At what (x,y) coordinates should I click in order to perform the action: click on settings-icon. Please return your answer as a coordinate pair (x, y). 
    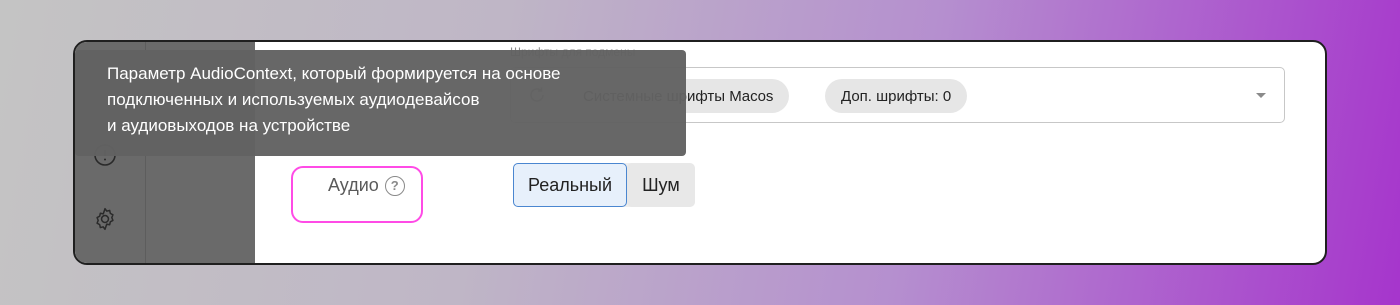
    Looking at the image, I should click on (105, 219).